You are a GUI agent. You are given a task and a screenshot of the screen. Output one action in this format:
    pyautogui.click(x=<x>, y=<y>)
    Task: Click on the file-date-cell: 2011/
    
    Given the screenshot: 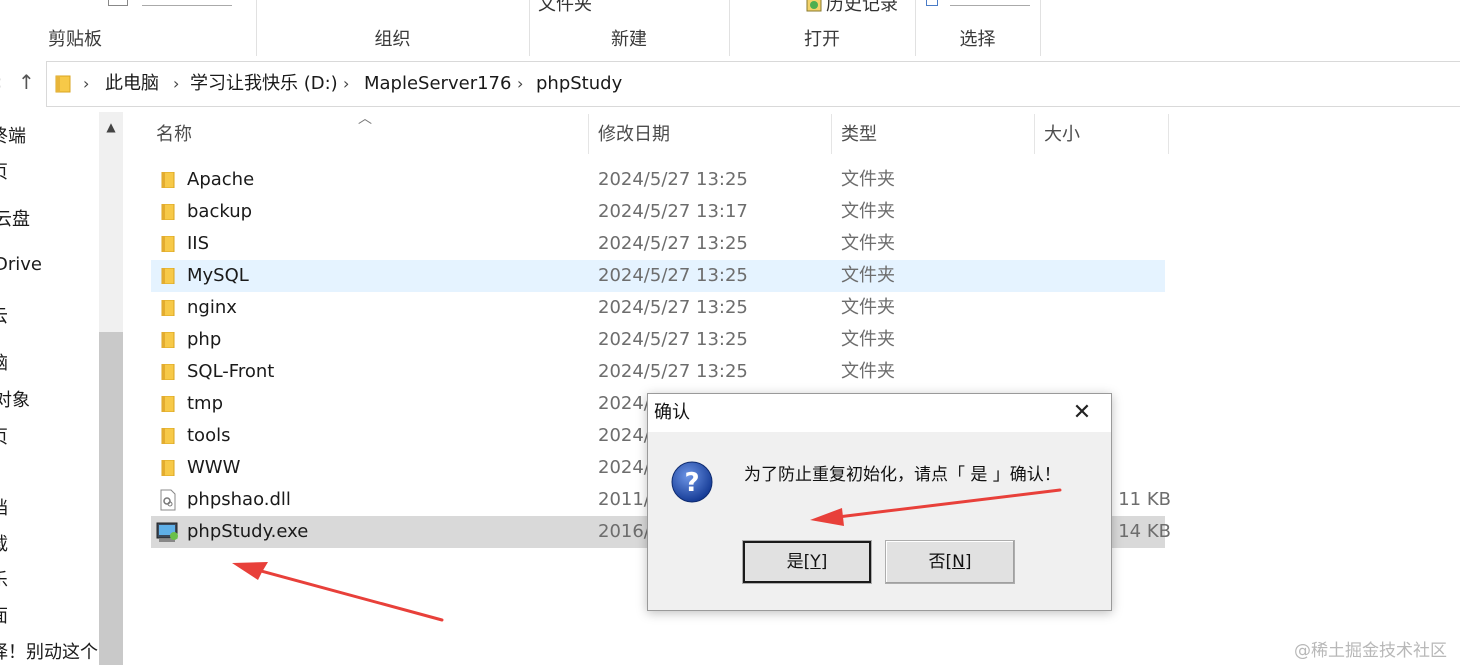 What is the action you would take?
    pyautogui.click(x=624, y=499)
    